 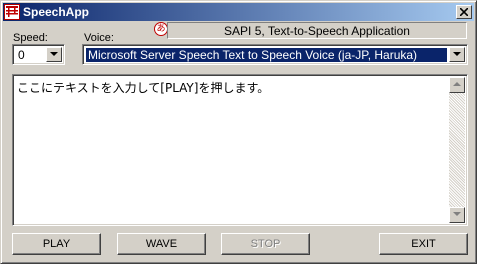 I want to click on text-input-value: ここにテキストを入力して[PLAY]を押します。, so click(x=143, y=88).